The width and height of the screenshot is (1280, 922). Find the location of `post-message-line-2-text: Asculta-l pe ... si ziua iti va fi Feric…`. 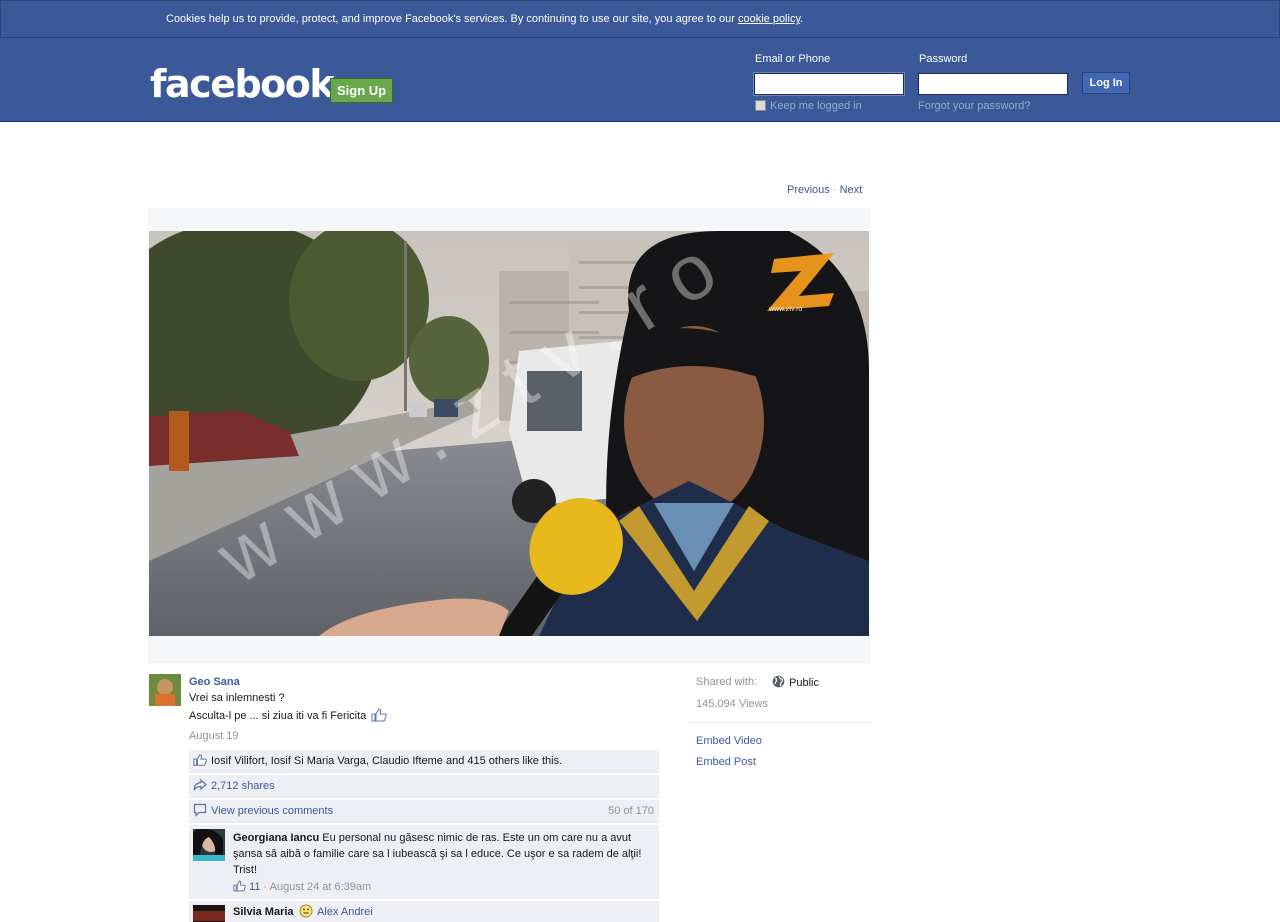

post-message-line-2-text: Asculta-l pe ... si ziua iti va fi Feric… is located at coordinates (278, 716).